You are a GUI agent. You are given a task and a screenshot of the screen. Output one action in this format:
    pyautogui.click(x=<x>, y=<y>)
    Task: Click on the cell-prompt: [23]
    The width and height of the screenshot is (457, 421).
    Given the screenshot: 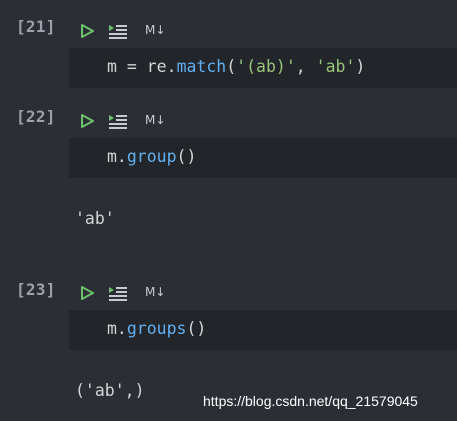 What is the action you would take?
    pyautogui.click(x=36, y=289)
    